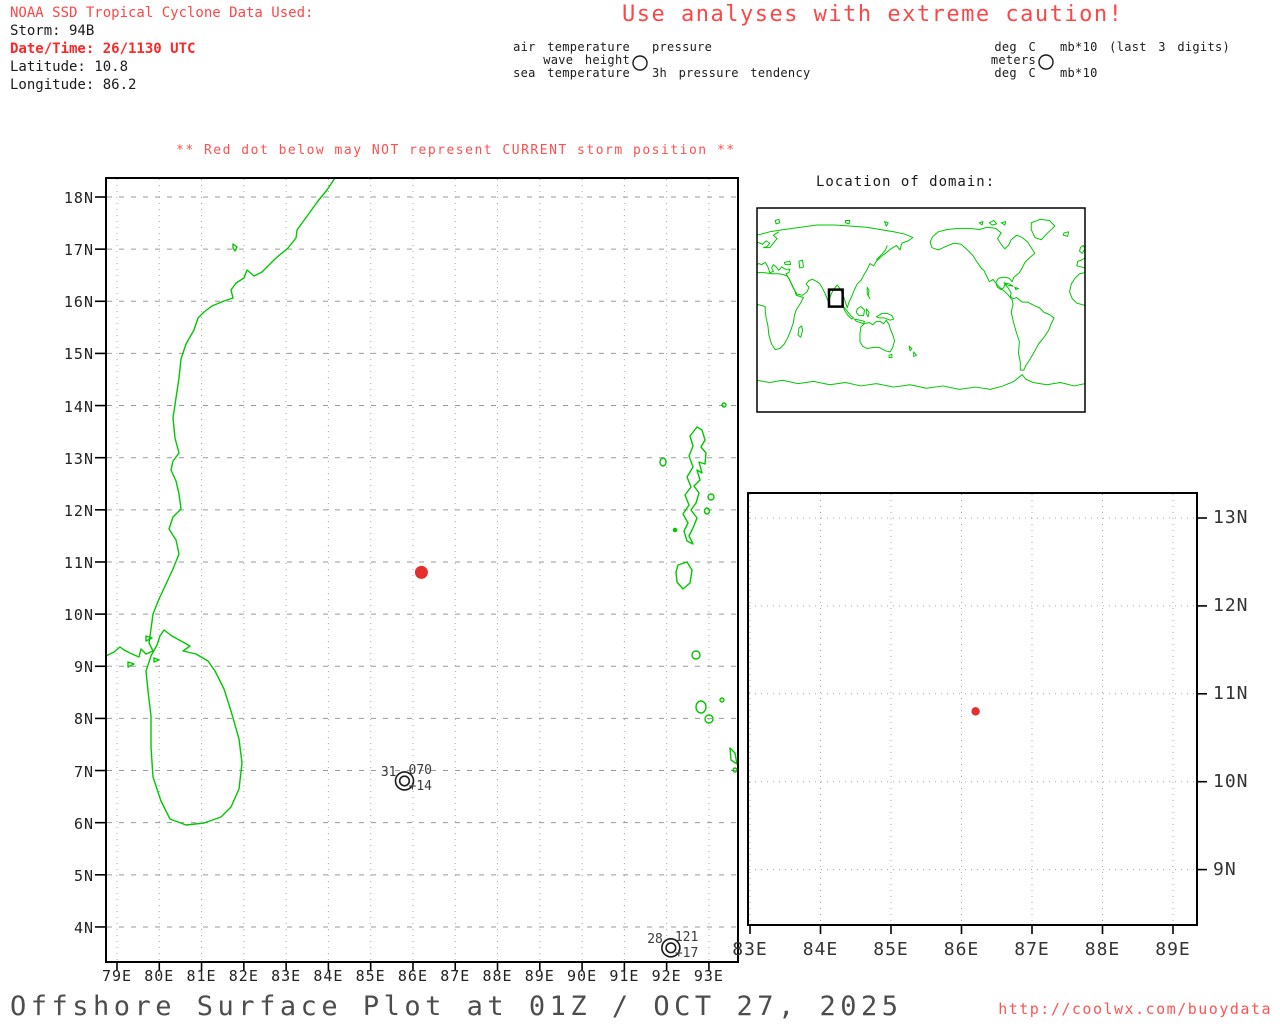 The width and height of the screenshot is (1280, 1024). What do you see at coordinates (1065, 234) in the screenshot?
I see `iceland` at bounding box center [1065, 234].